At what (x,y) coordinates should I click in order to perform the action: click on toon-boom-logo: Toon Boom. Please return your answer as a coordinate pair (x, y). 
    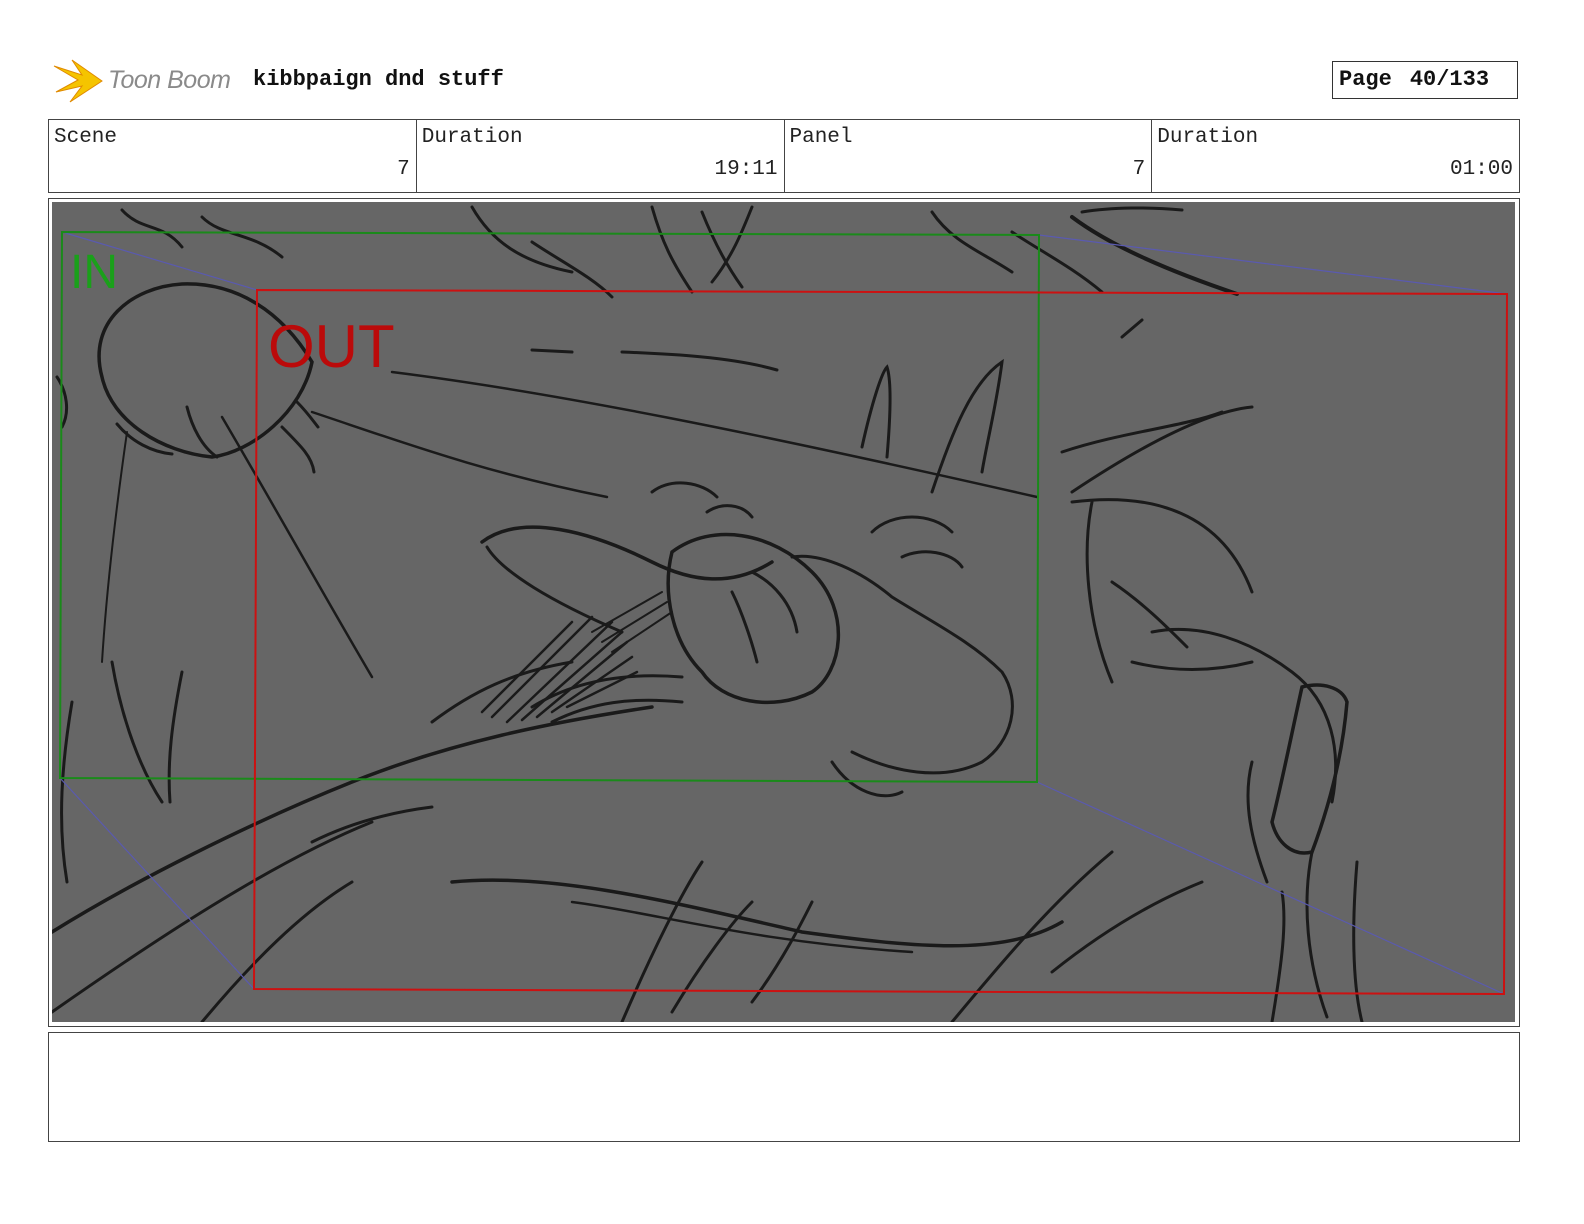
    Looking at the image, I should click on (152, 81).